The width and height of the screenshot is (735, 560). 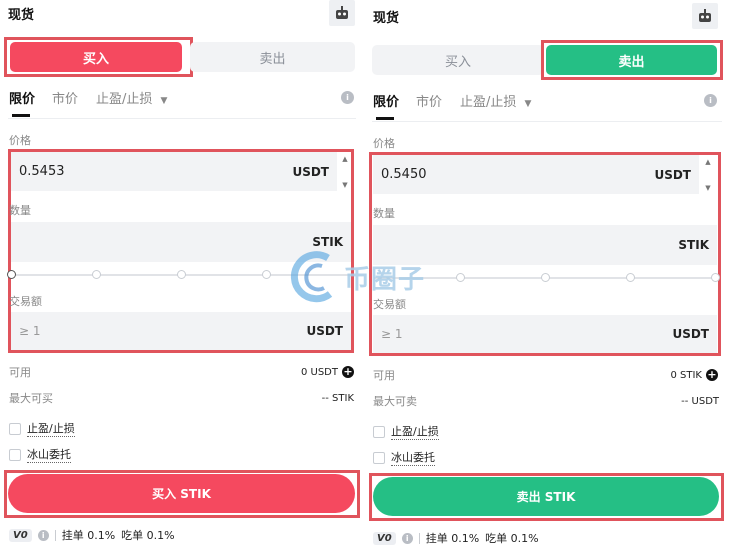 I want to click on price-input: 0.5453 USDT, so click(x=174, y=171).